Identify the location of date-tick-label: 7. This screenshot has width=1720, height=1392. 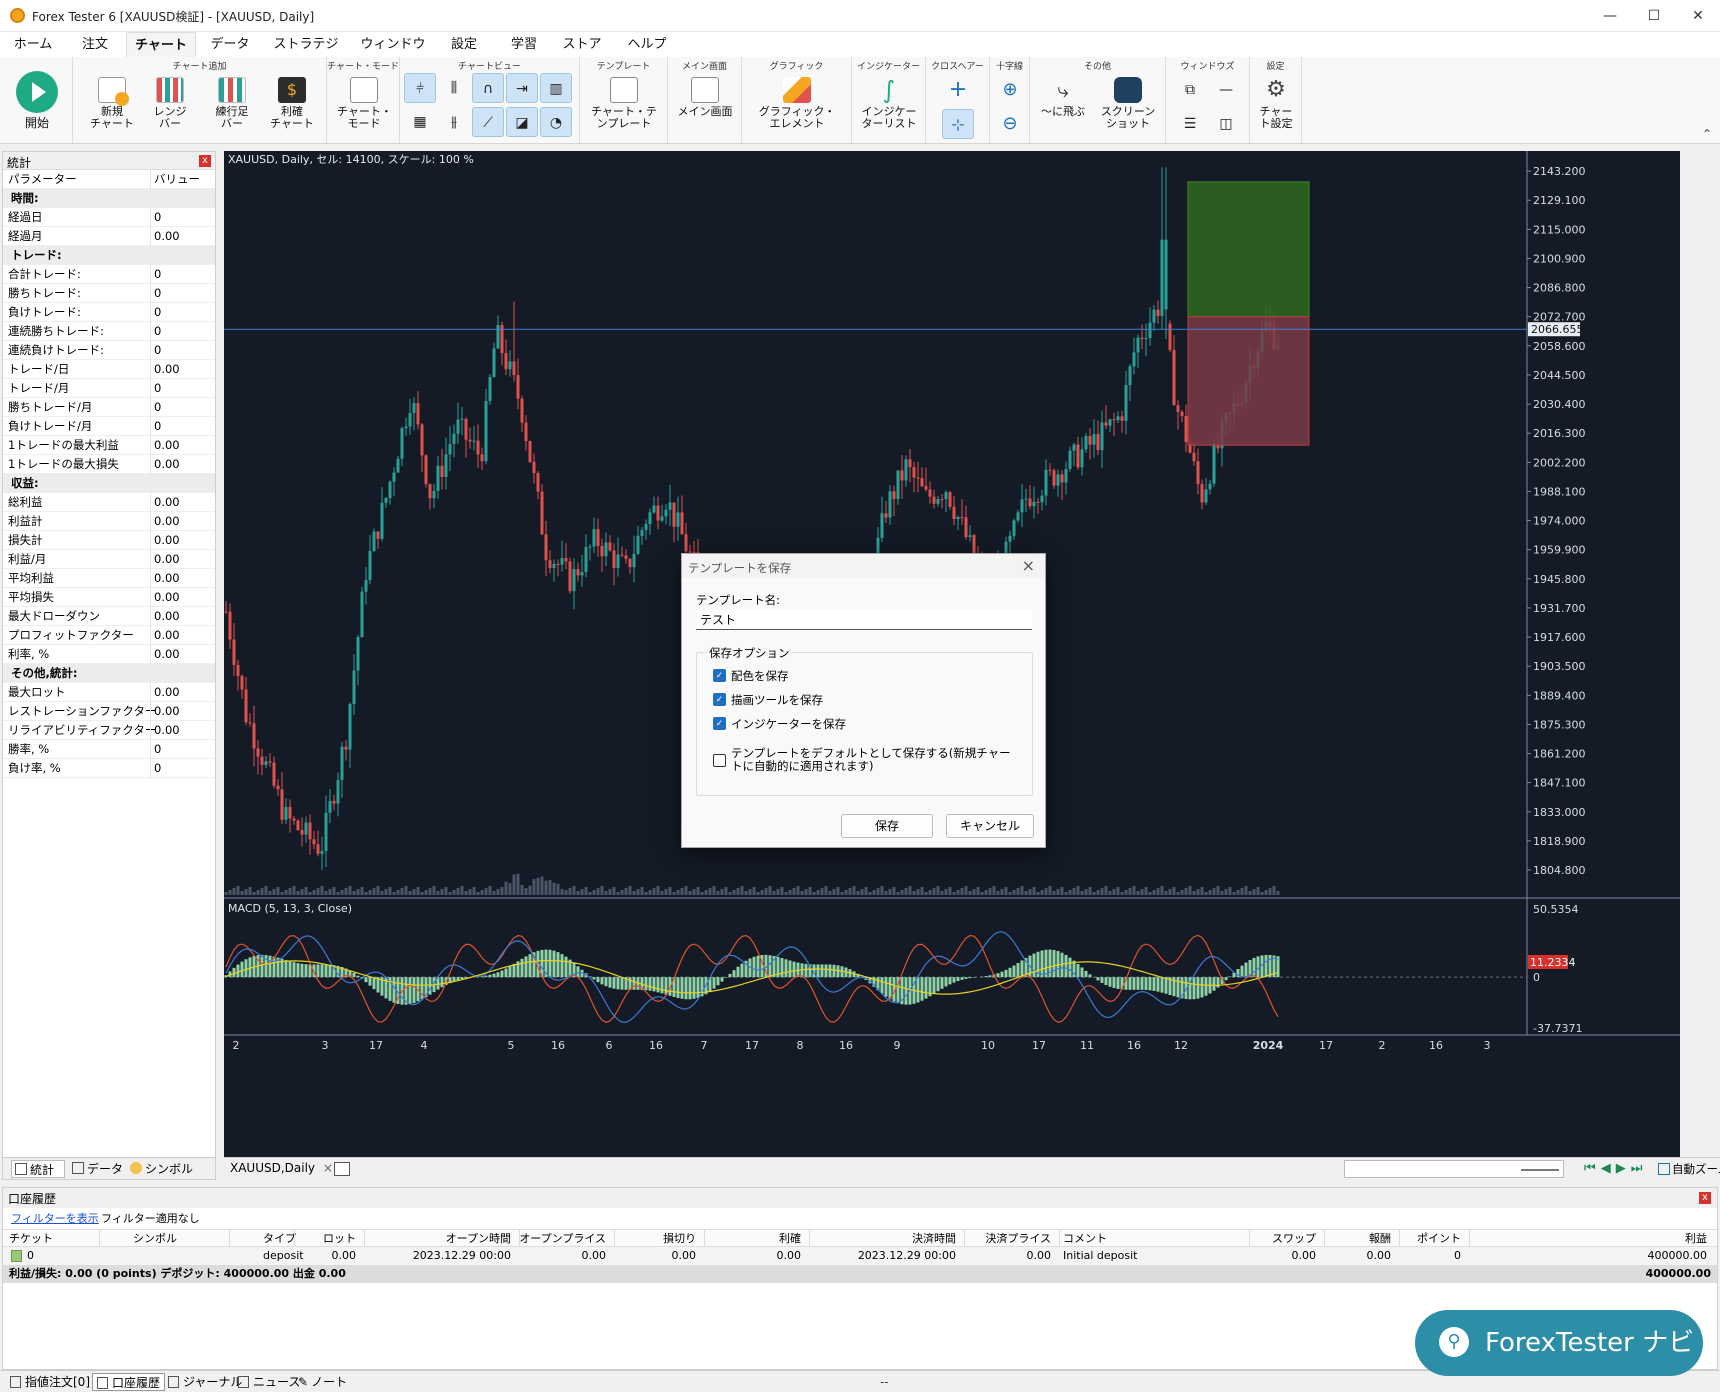
(704, 1045).